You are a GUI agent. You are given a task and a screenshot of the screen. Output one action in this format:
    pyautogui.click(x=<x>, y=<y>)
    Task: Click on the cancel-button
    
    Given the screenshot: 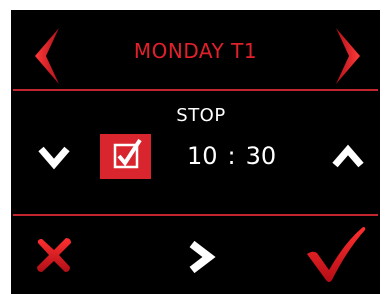 What is the action you would take?
    pyautogui.click(x=54, y=255)
    